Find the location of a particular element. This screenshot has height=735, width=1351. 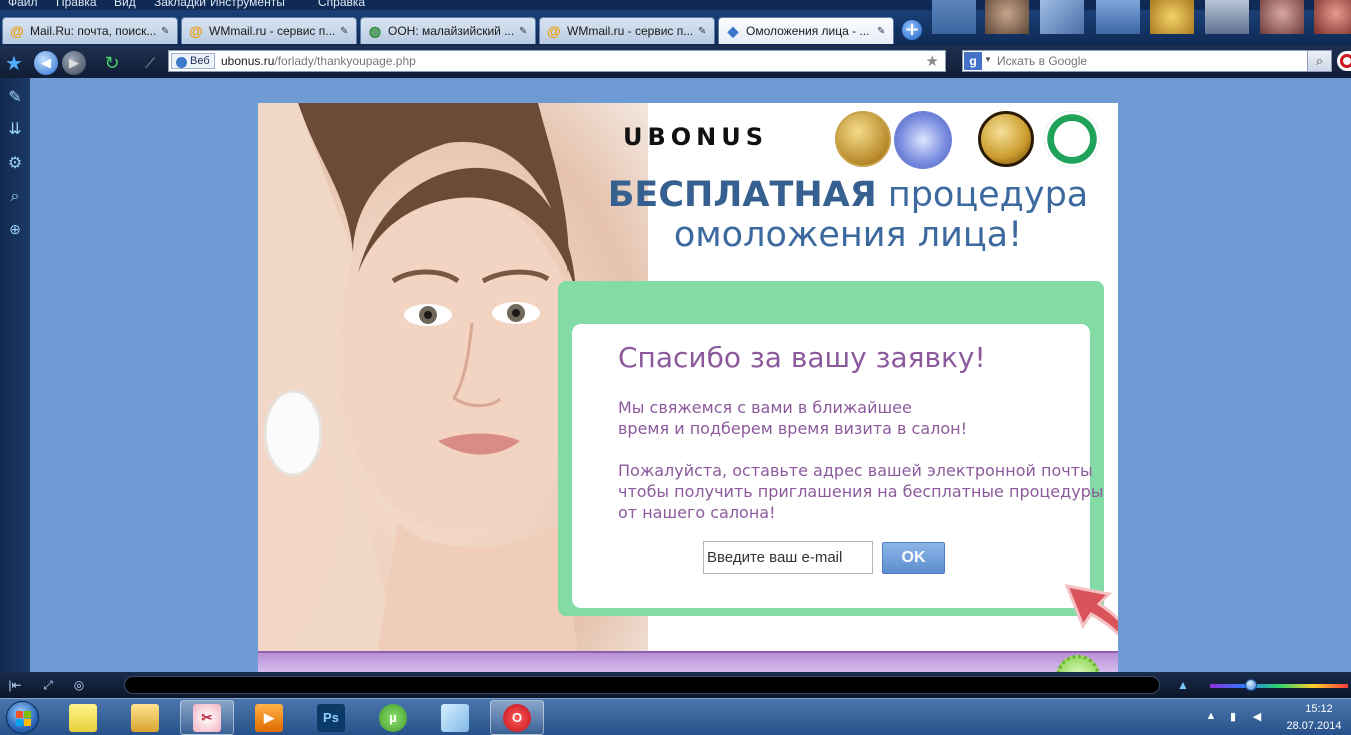

menu-file: Файл is located at coordinates (23, 4).